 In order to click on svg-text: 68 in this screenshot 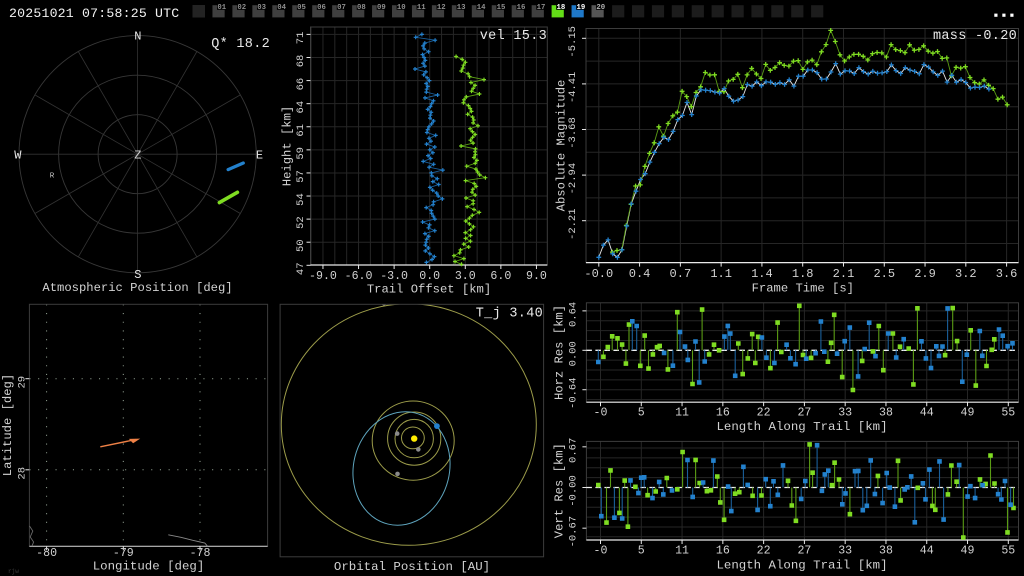, I will do `click(301, 61)`.